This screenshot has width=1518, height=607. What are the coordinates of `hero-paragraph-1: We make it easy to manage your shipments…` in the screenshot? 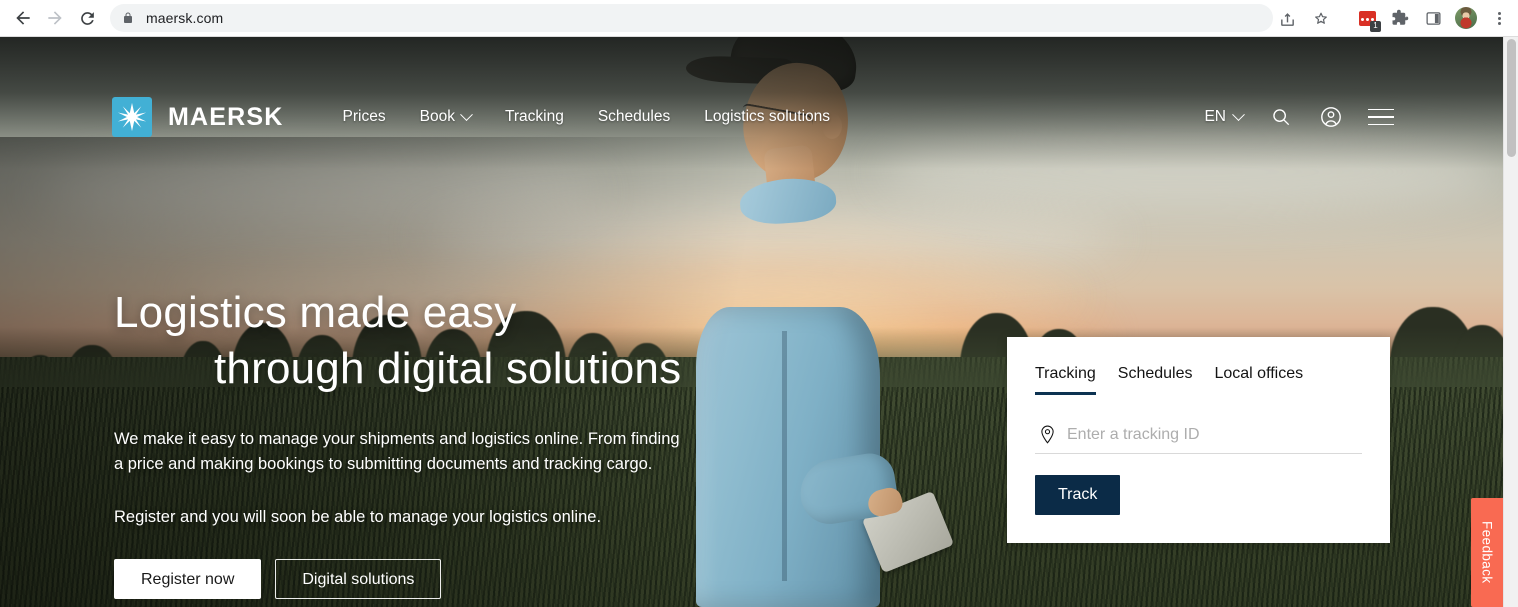 It's located at (397, 451).